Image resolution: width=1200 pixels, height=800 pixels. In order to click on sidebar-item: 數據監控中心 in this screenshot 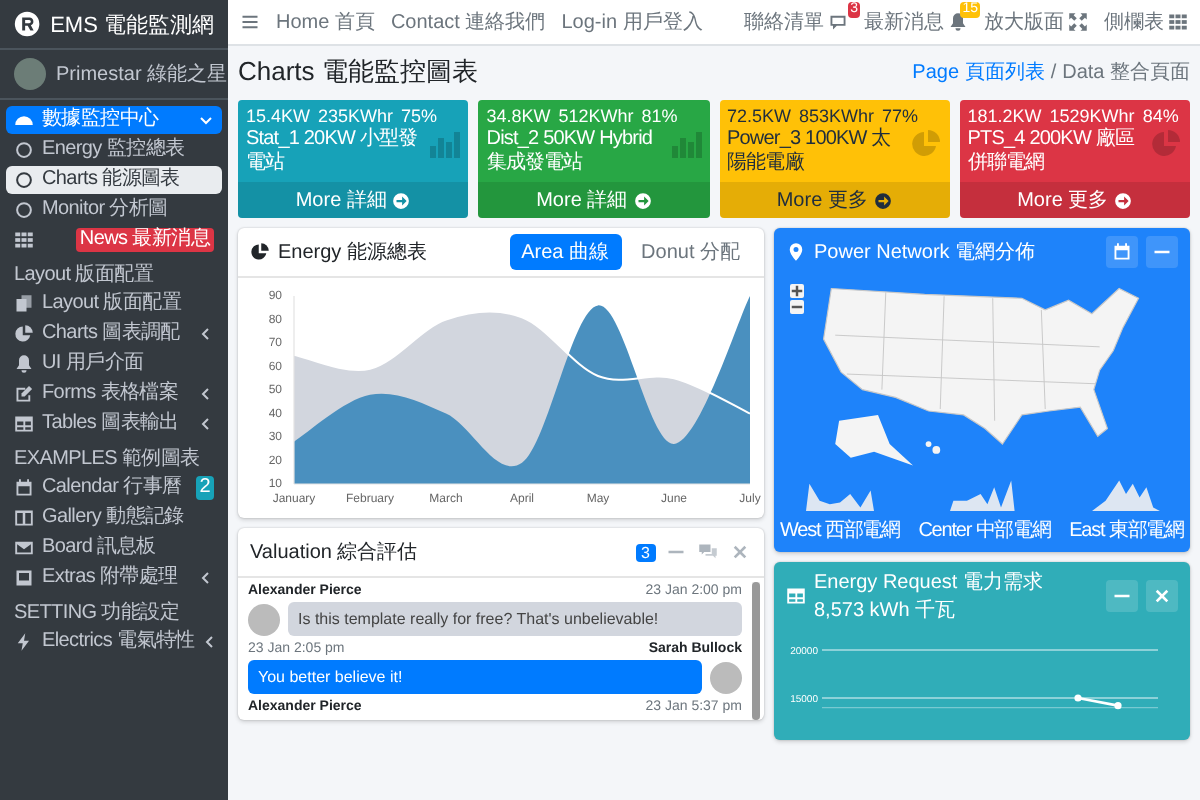, I will do `click(114, 120)`.